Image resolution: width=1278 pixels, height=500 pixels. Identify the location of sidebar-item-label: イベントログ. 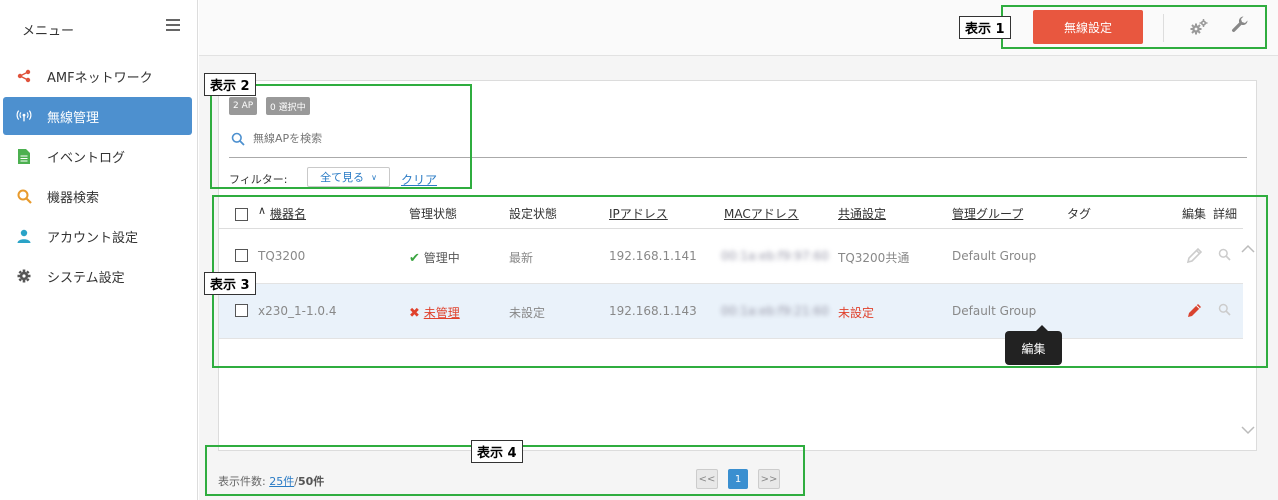
(86, 158).